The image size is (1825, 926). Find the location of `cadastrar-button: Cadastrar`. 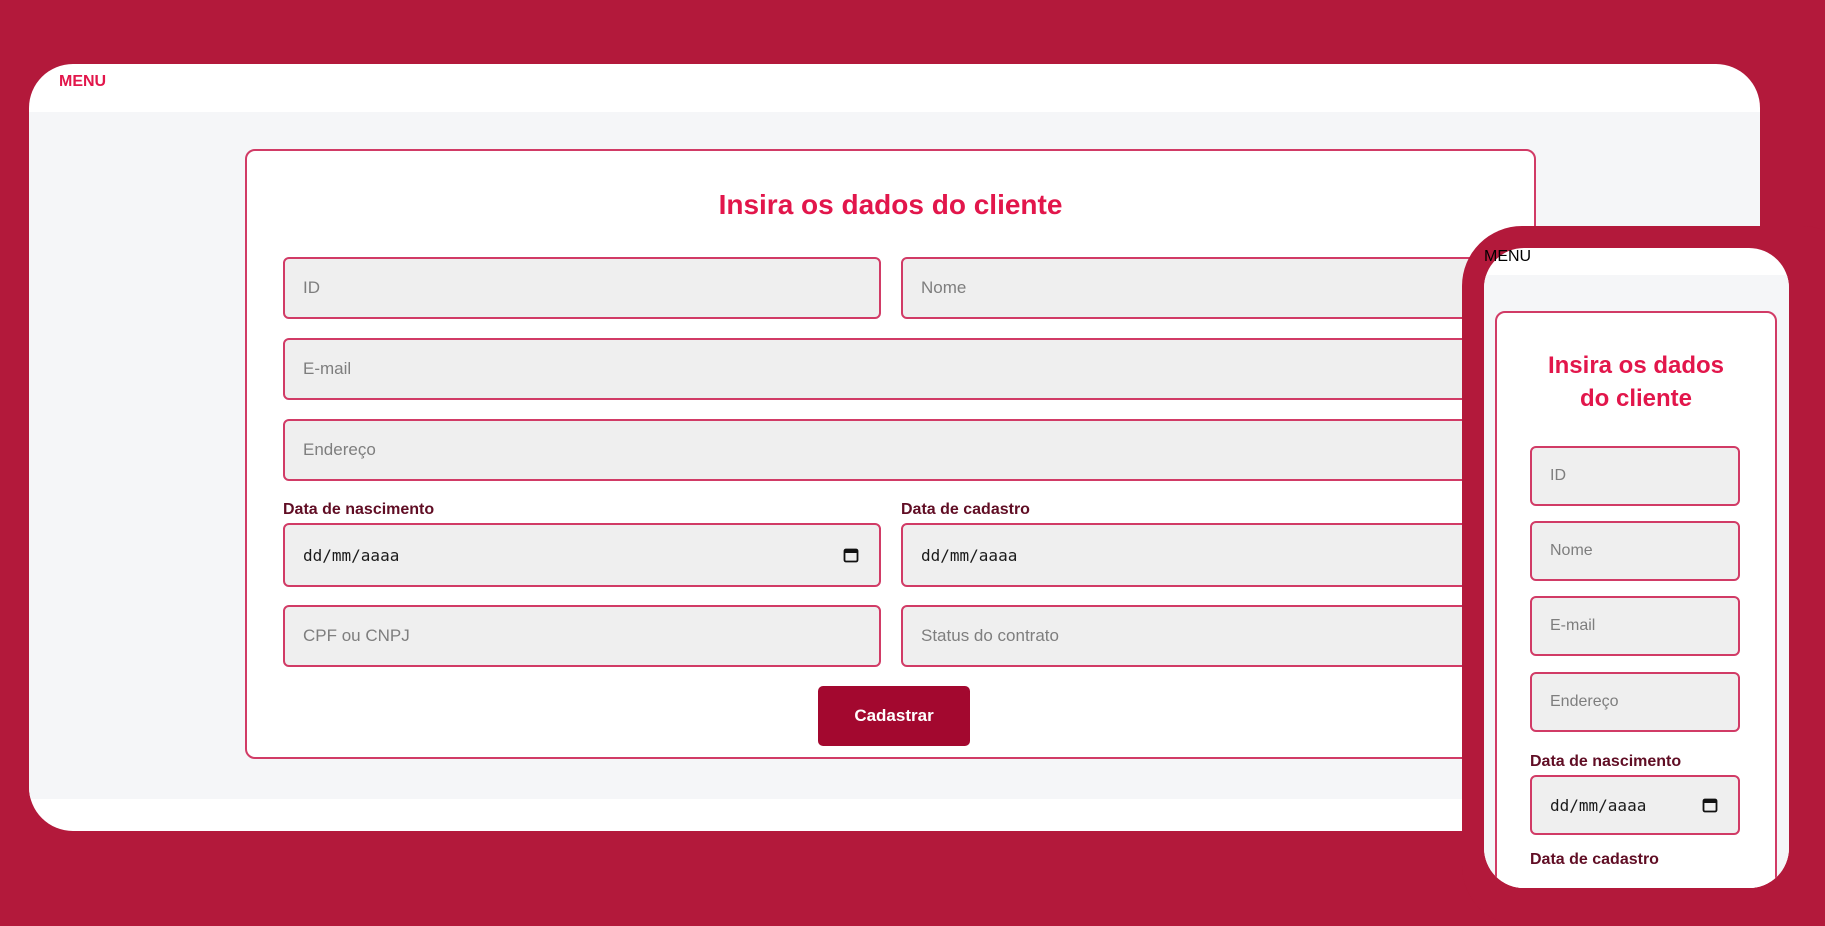

cadastrar-button: Cadastrar is located at coordinates (894, 716).